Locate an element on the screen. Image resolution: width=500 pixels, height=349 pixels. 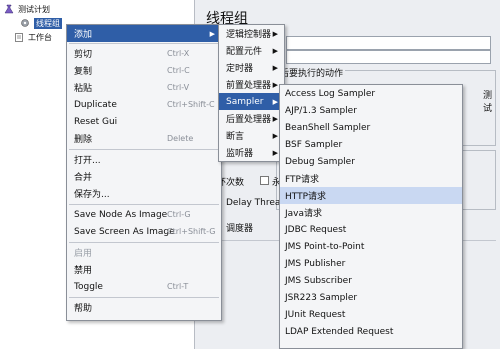
sampler-item-access-log: Access Log Sampler is located at coordinates (371, 93).